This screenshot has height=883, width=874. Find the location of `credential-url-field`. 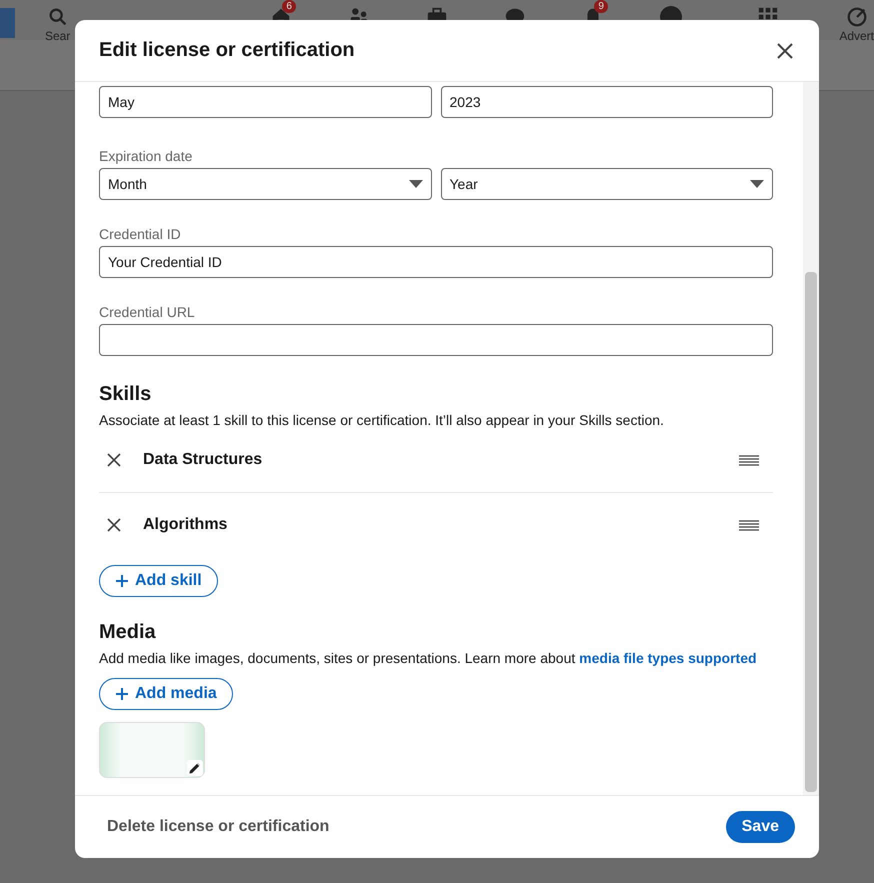

credential-url-field is located at coordinates (436, 340).